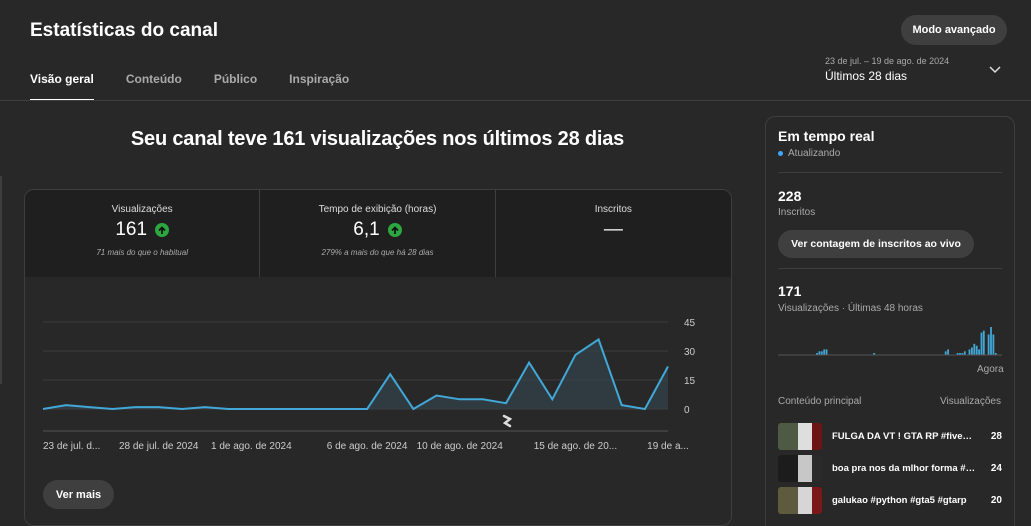 The height and width of the screenshot is (526, 1031). I want to click on page-title: Estatísticas do canal, so click(124, 30).